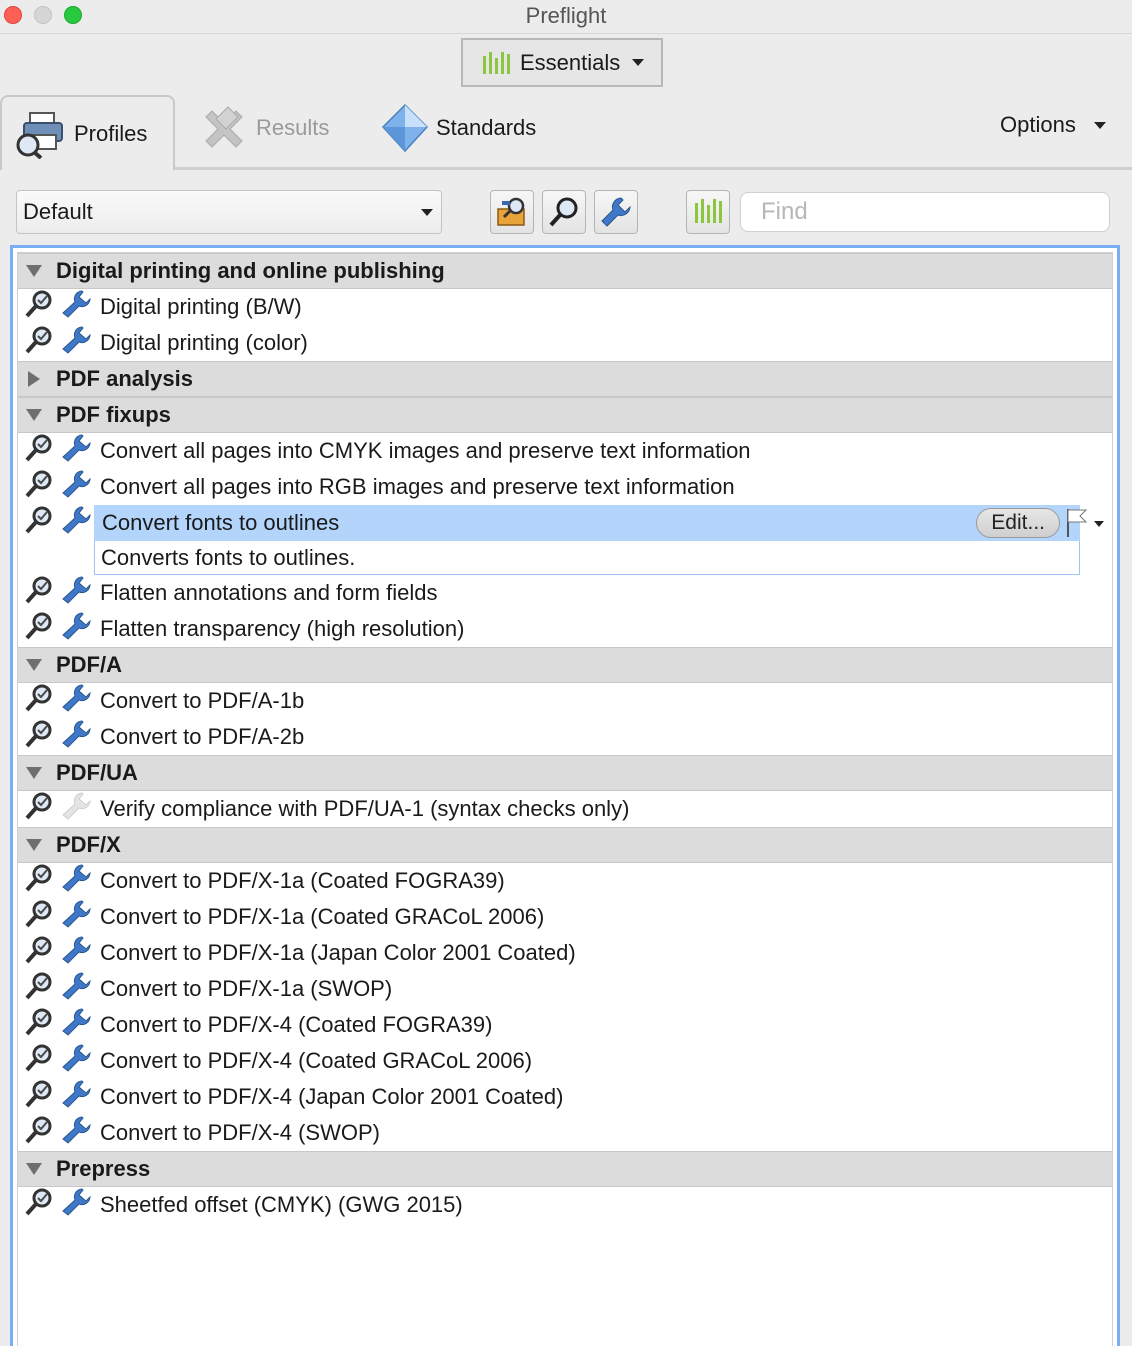  I want to click on profile-row: Convert to PDF/A-2b, so click(565, 737).